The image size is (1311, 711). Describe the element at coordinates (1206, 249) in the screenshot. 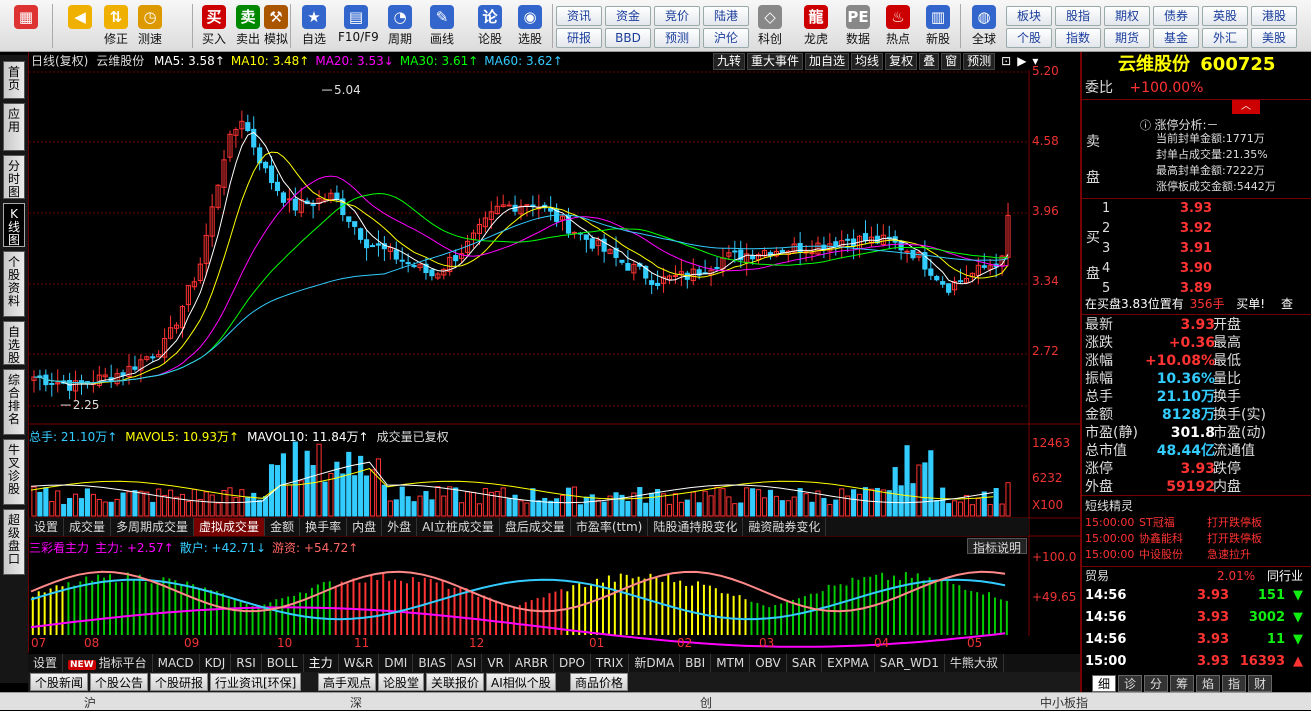

I see `bid-row: 3 3.91` at that location.